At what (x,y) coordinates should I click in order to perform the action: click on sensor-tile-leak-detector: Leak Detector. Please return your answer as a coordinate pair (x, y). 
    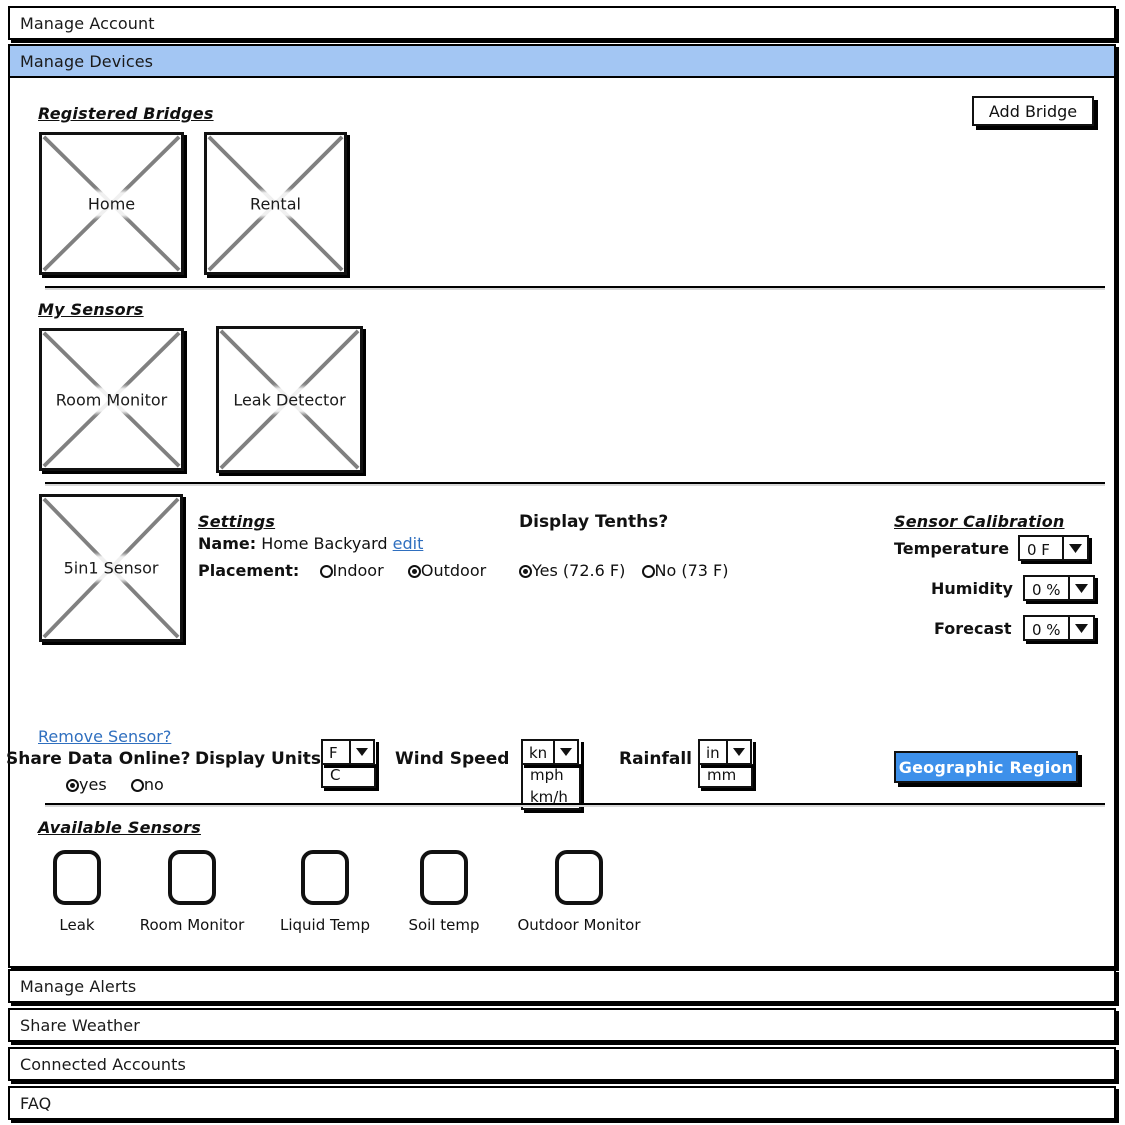
    Looking at the image, I should click on (289, 399).